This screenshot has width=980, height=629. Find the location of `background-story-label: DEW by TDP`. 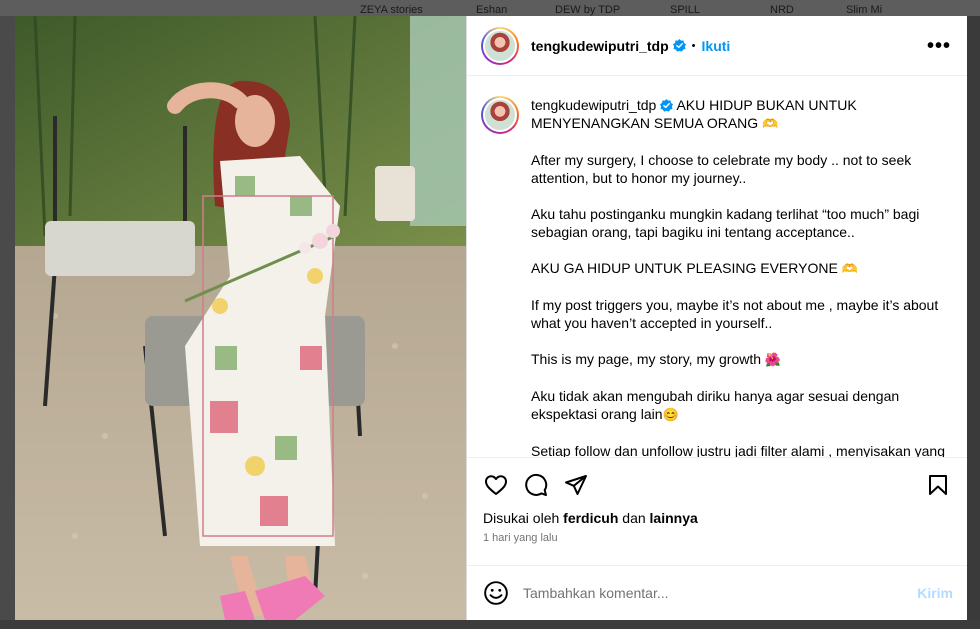

background-story-label: DEW by TDP is located at coordinates (588, 10).